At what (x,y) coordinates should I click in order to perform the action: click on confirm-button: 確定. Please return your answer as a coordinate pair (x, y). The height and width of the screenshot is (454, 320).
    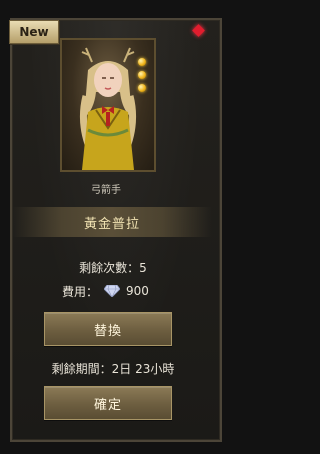
    Looking at the image, I should click on (108, 403).